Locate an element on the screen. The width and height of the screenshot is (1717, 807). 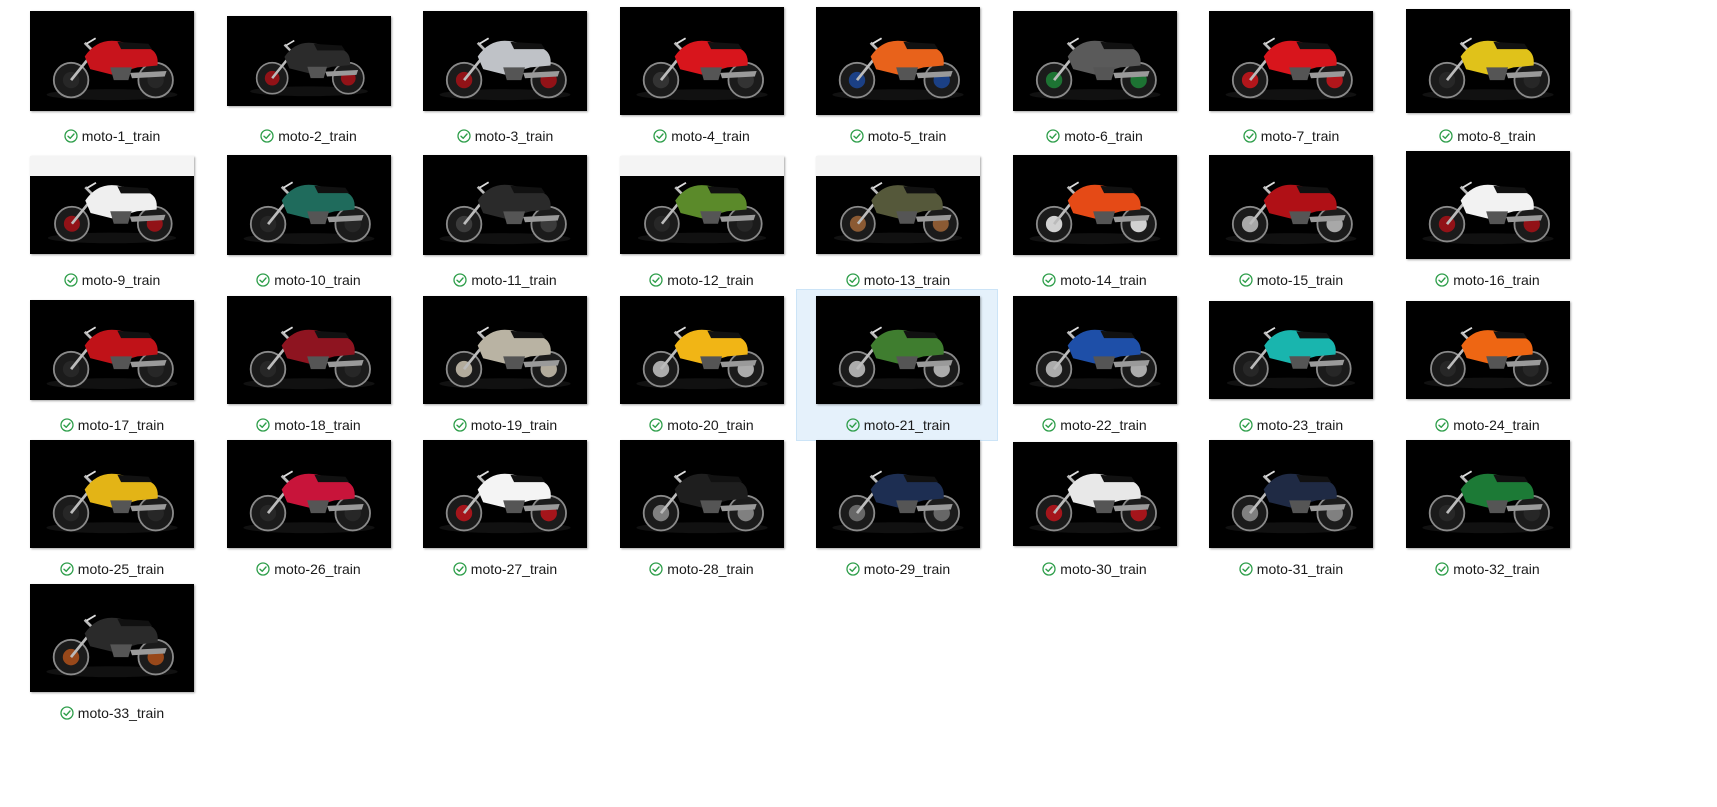
file-name-label: moto-4_train is located at coordinates (702, 136).